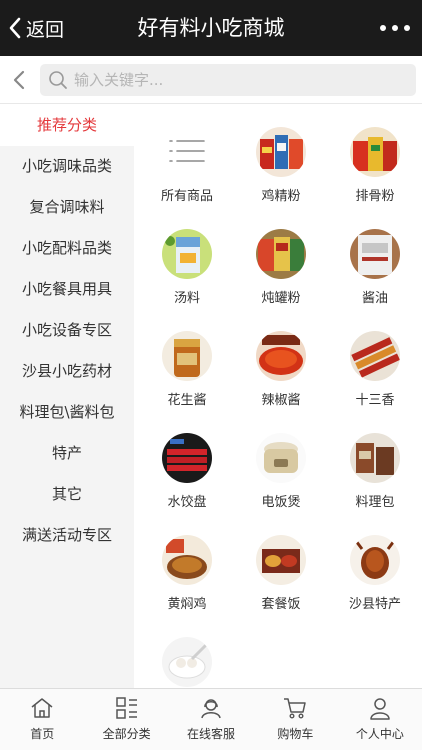 The width and height of the screenshot is (422, 750). I want to click on stew-powder-image, so click(281, 254).